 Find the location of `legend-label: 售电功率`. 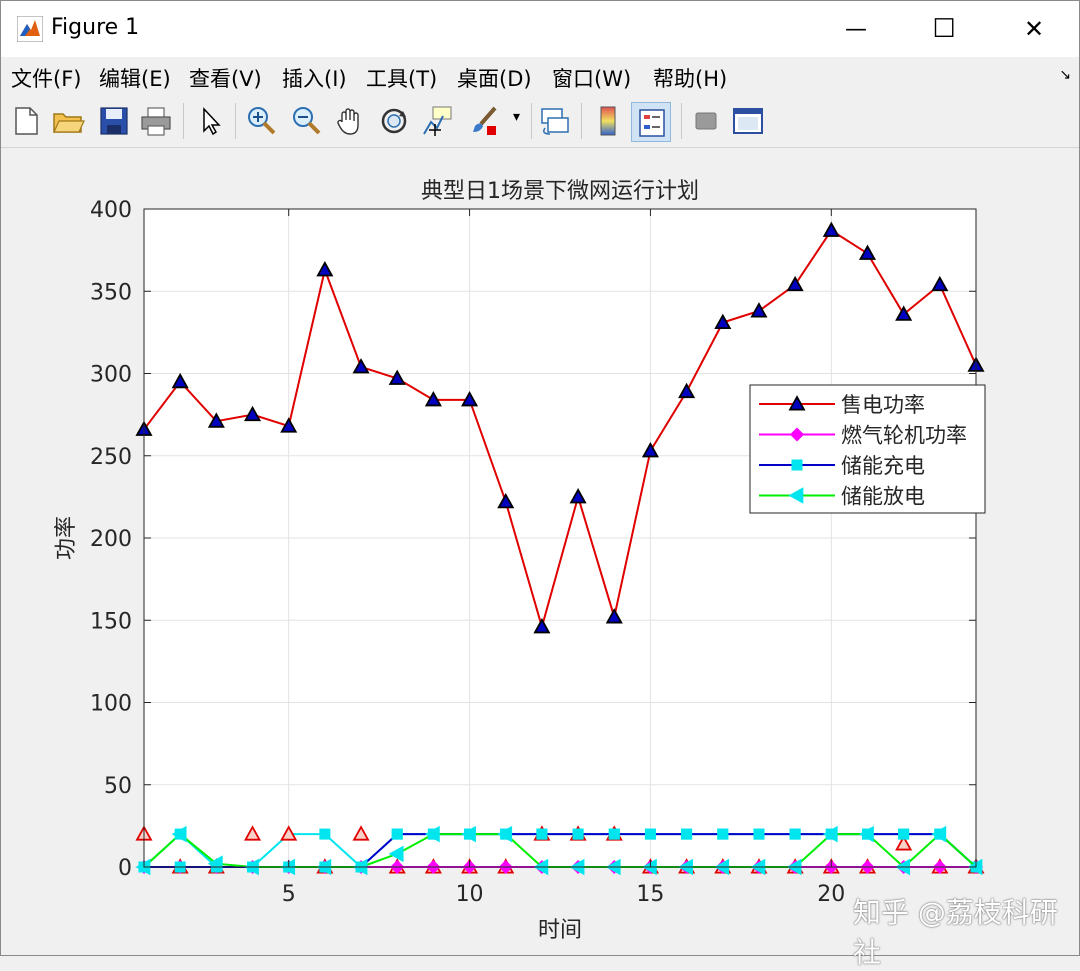

legend-label: 售电功率 is located at coordinates (883, 405).